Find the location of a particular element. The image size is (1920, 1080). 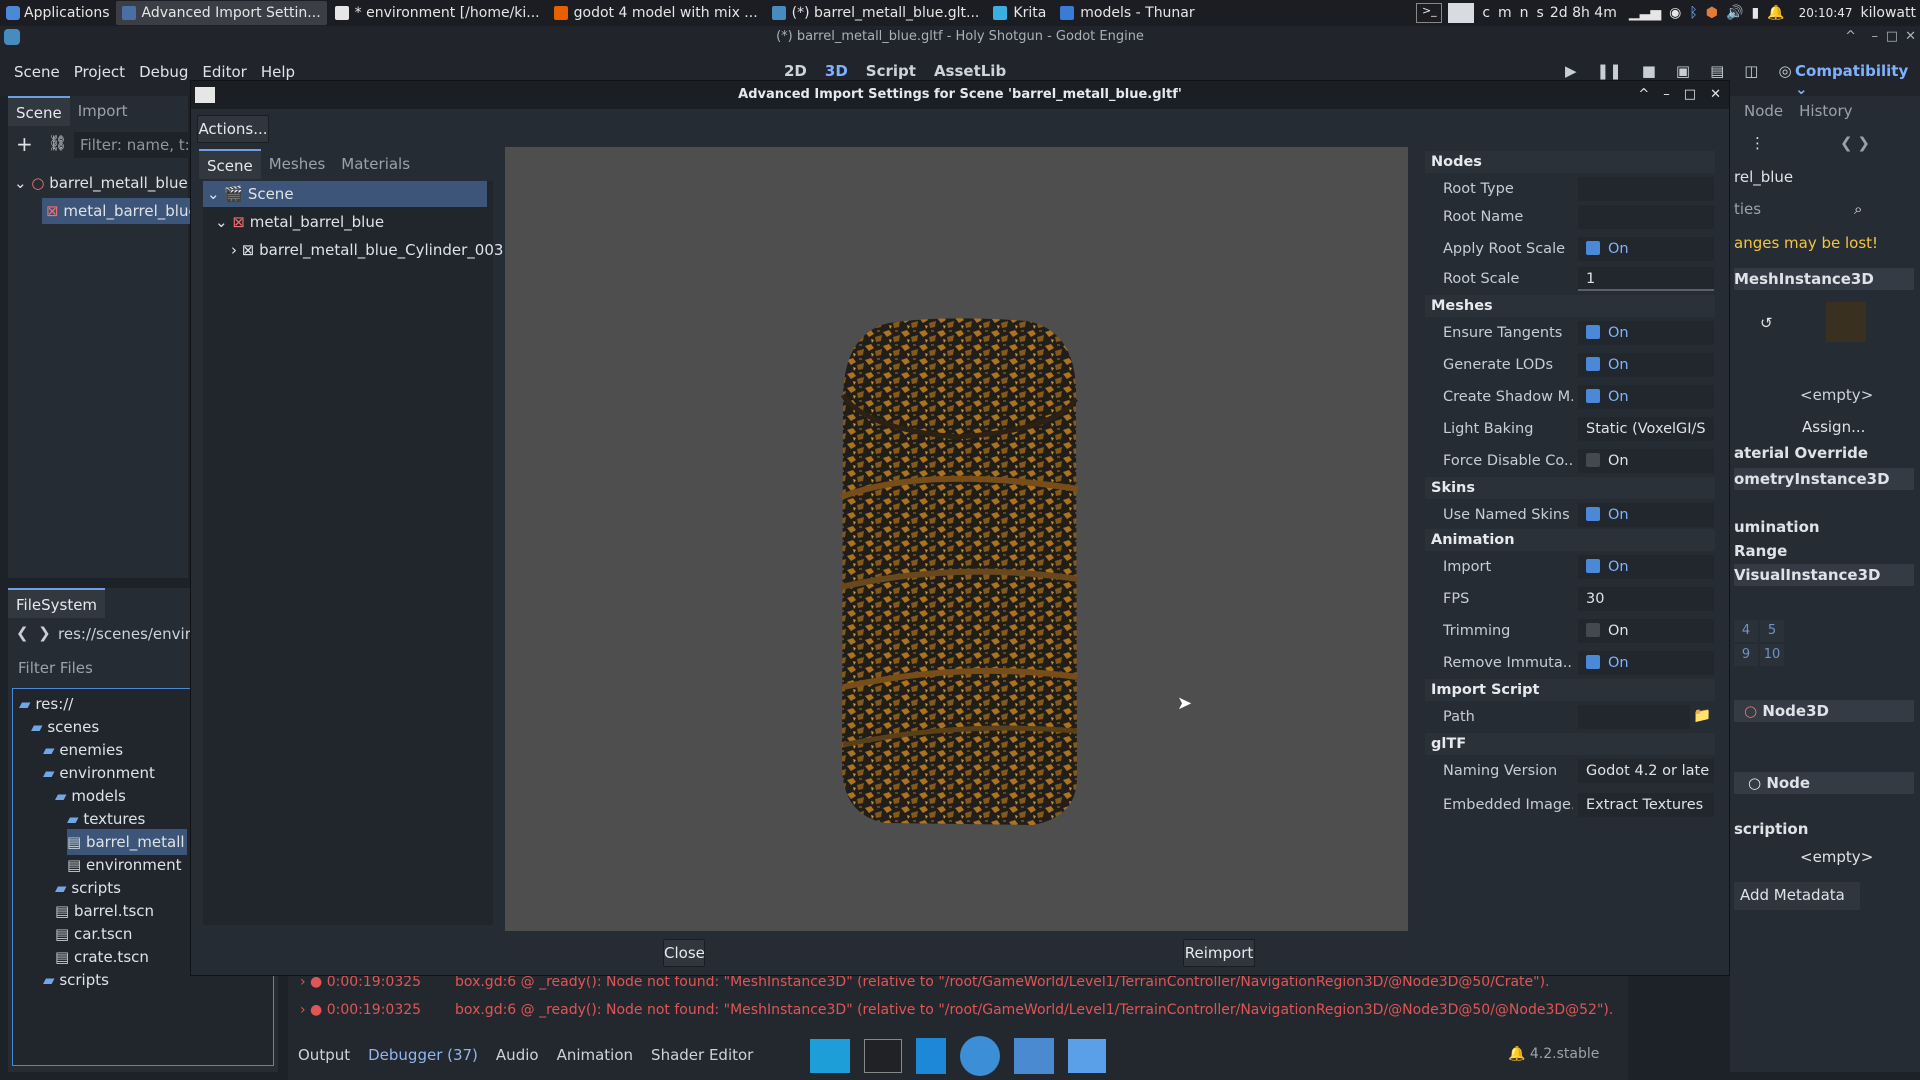

browser-icon is located at coordinates (980, 1056).